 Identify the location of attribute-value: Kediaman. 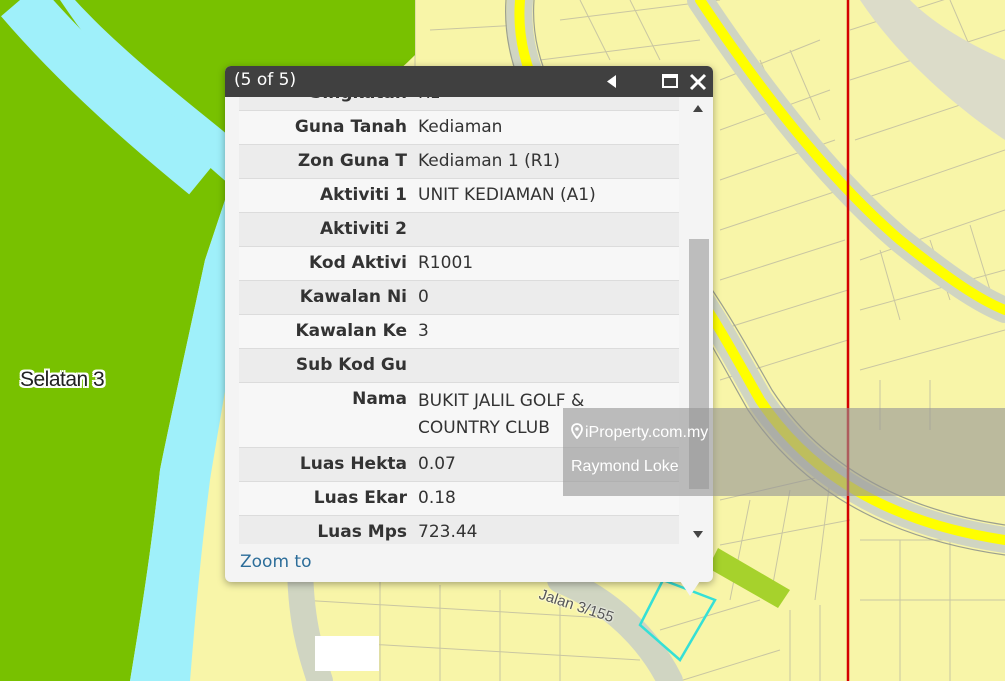
(460, 127).